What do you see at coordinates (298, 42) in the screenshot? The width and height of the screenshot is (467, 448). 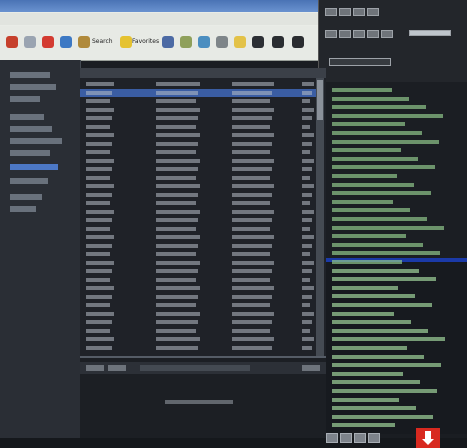 I see `tools-icon` at bounding box center [298, 42].